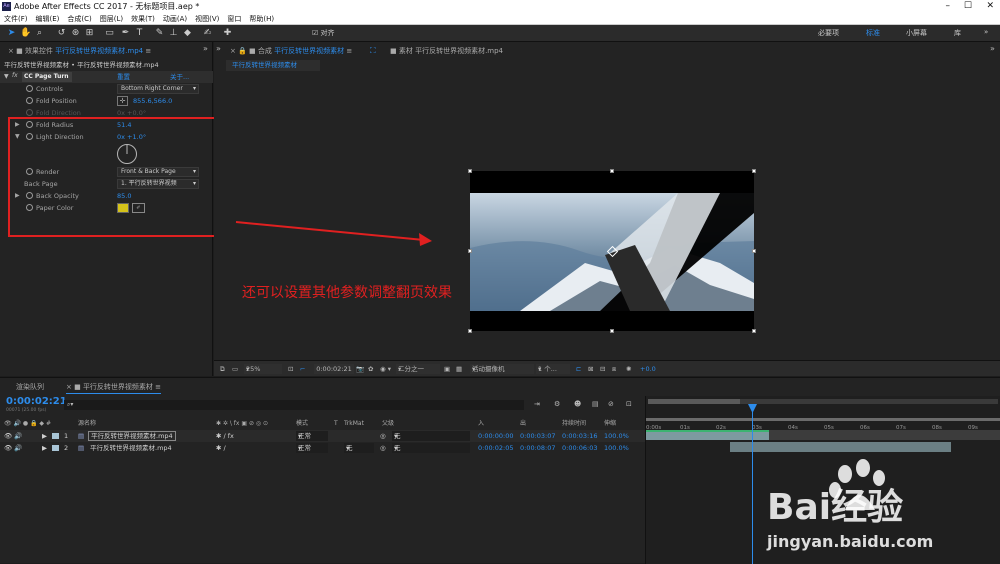  I want to click on camera-dropdown: 活动摄像机 ▾, so click(502, 369).